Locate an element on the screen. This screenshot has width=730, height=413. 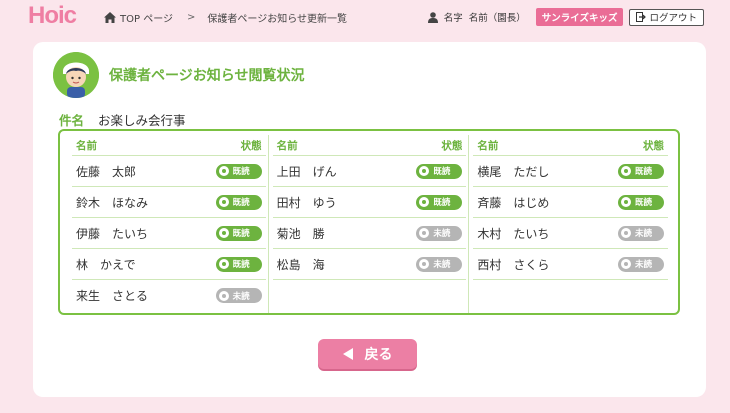
status-column: 名前 状態 横尾 ただし 既読 斉藤 はじめ 既読 木村 たいち 未読 西村 さくら 未読 is located at coordinates (569, 224).